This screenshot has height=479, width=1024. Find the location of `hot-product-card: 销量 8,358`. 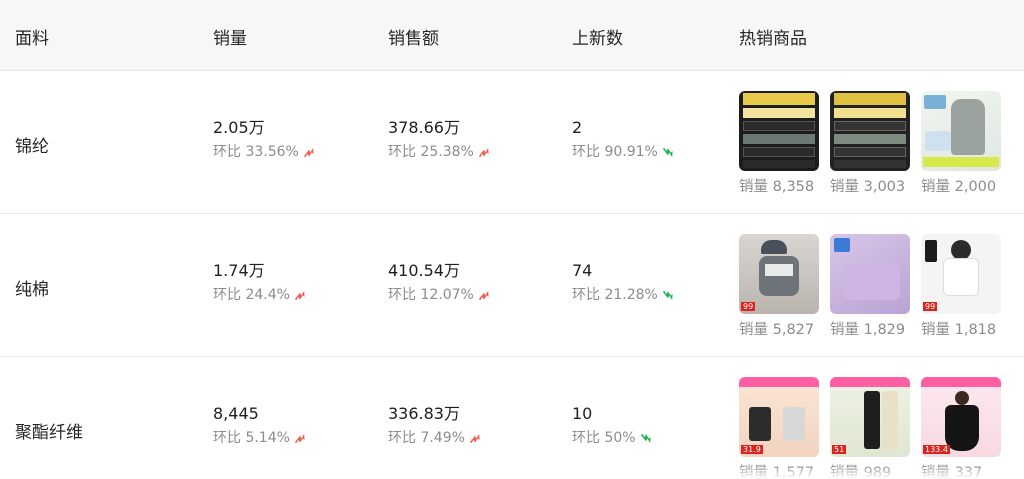

hot-product-card: 销量 8,358 is located at coordinates (780, 143).